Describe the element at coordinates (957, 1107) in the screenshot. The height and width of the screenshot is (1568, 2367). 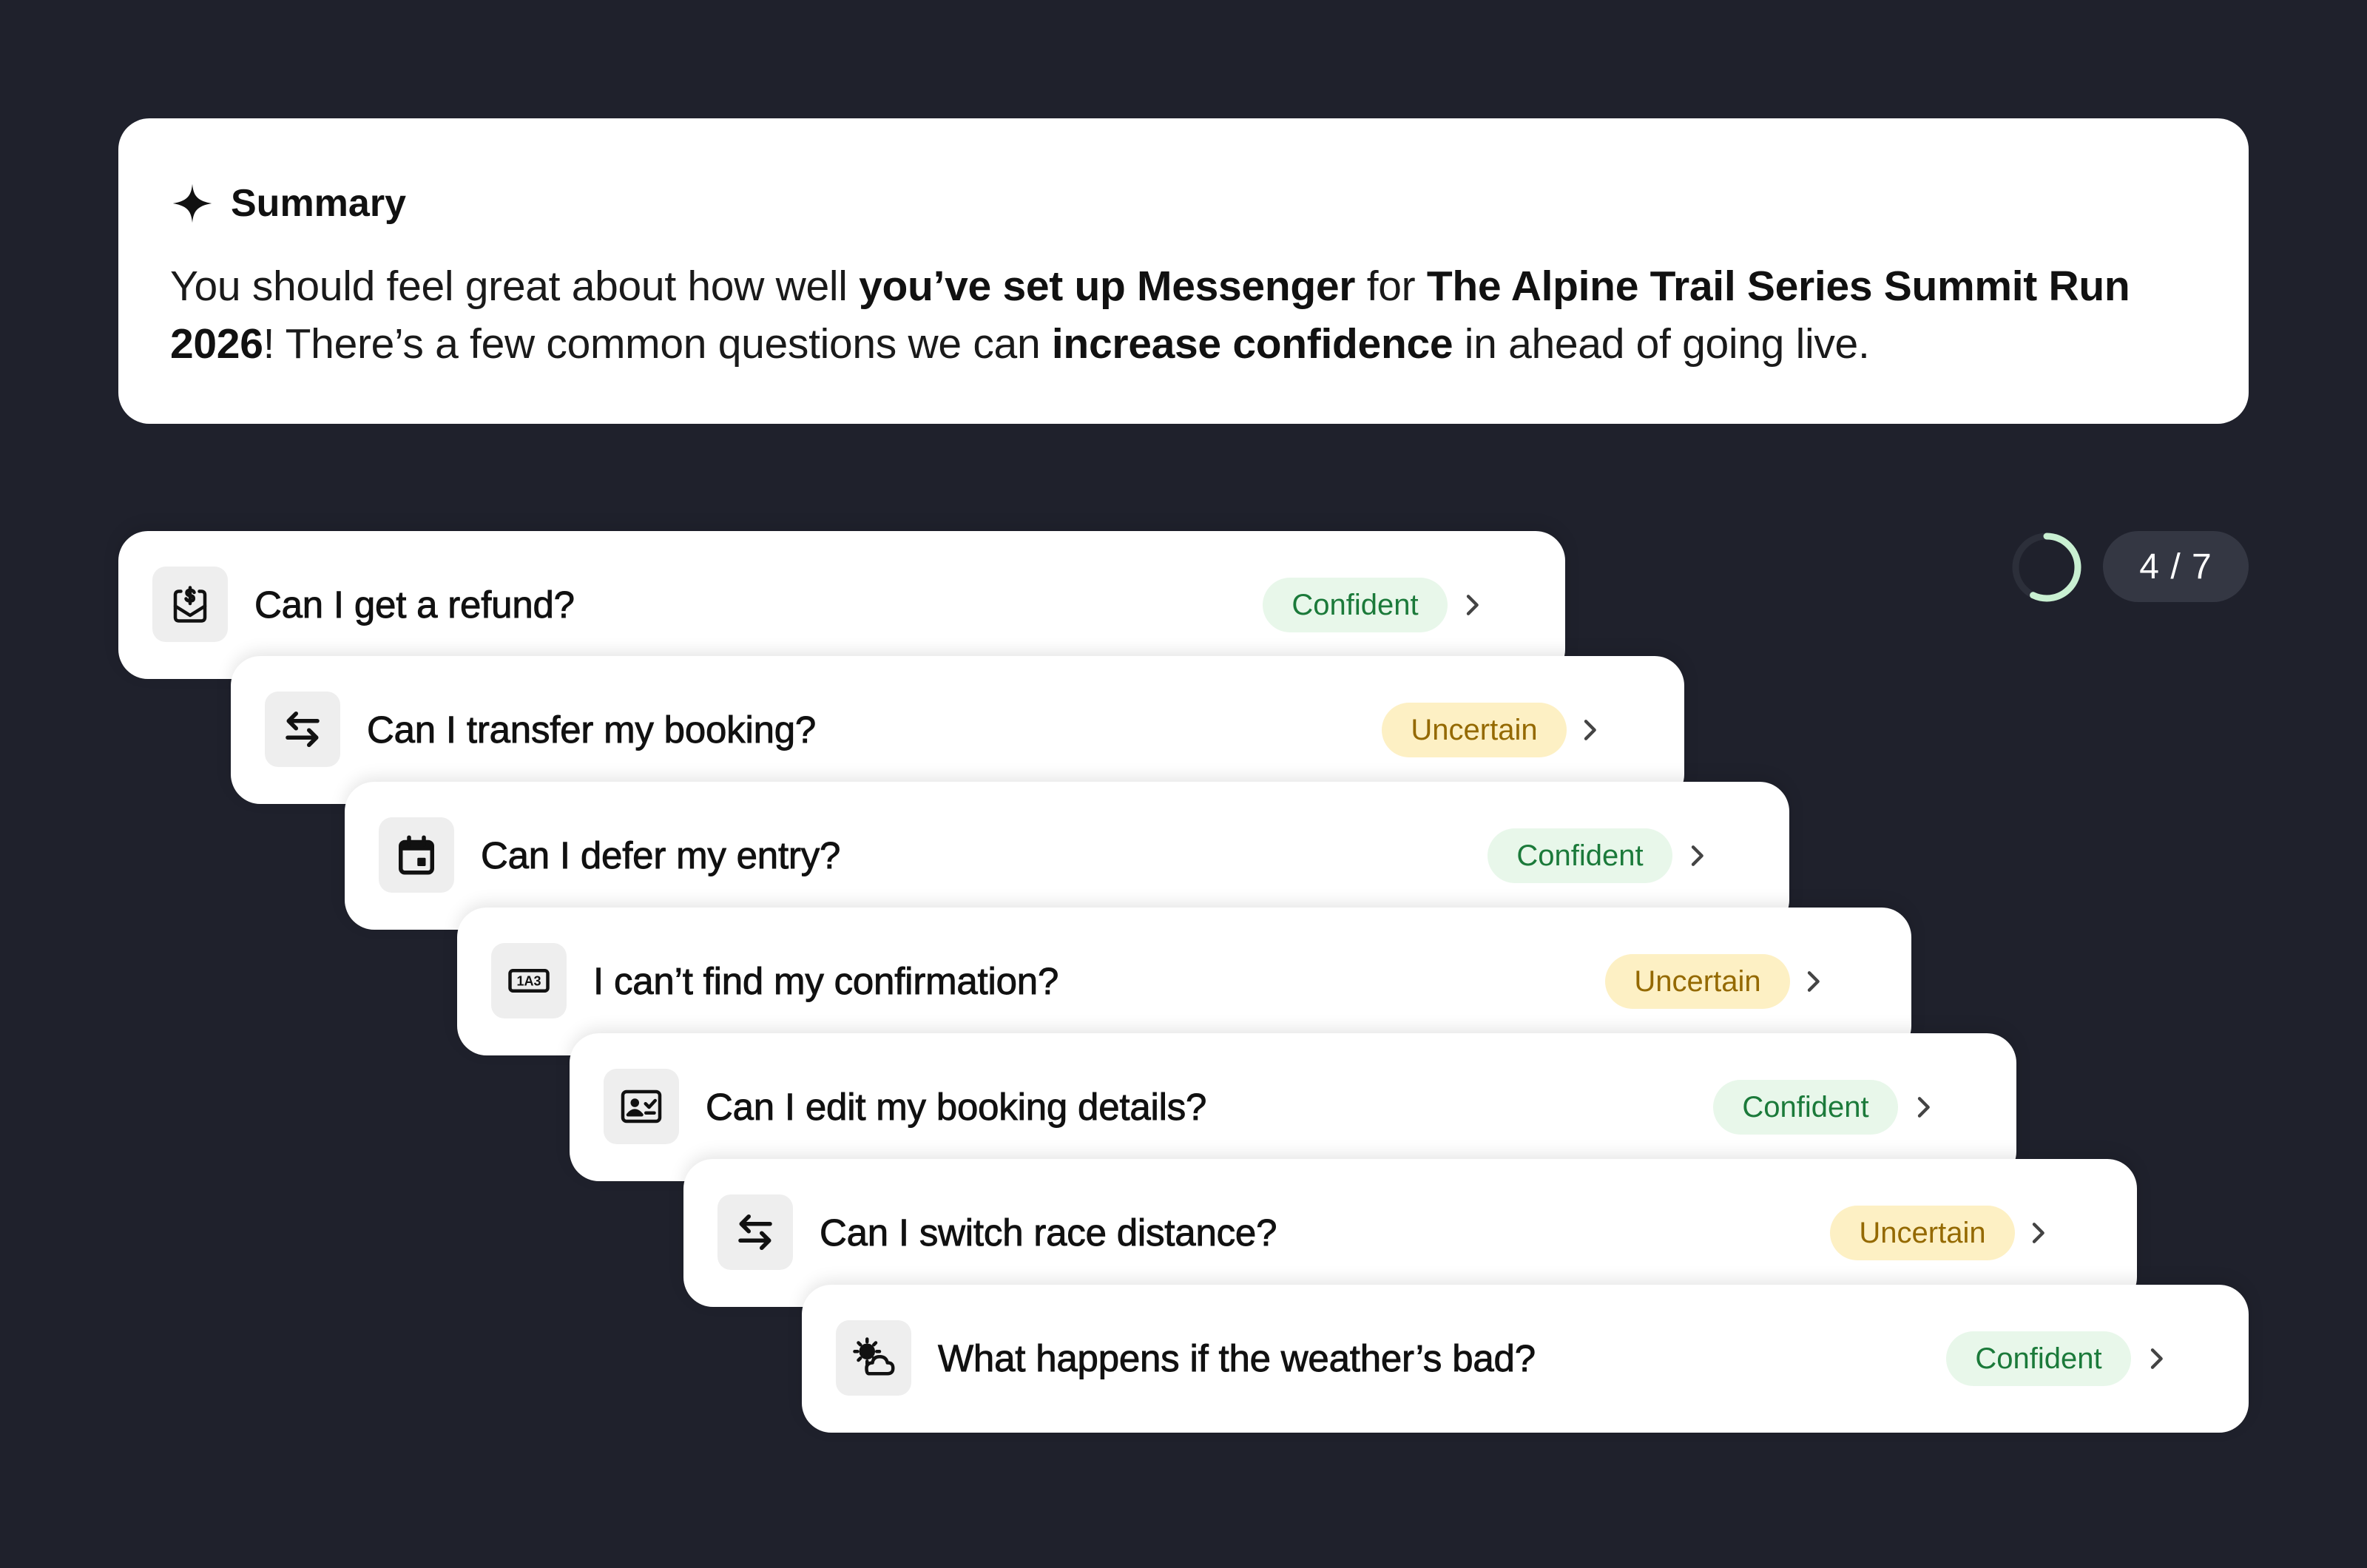
I see `question-label: Can I edit my booking details?` at that location.